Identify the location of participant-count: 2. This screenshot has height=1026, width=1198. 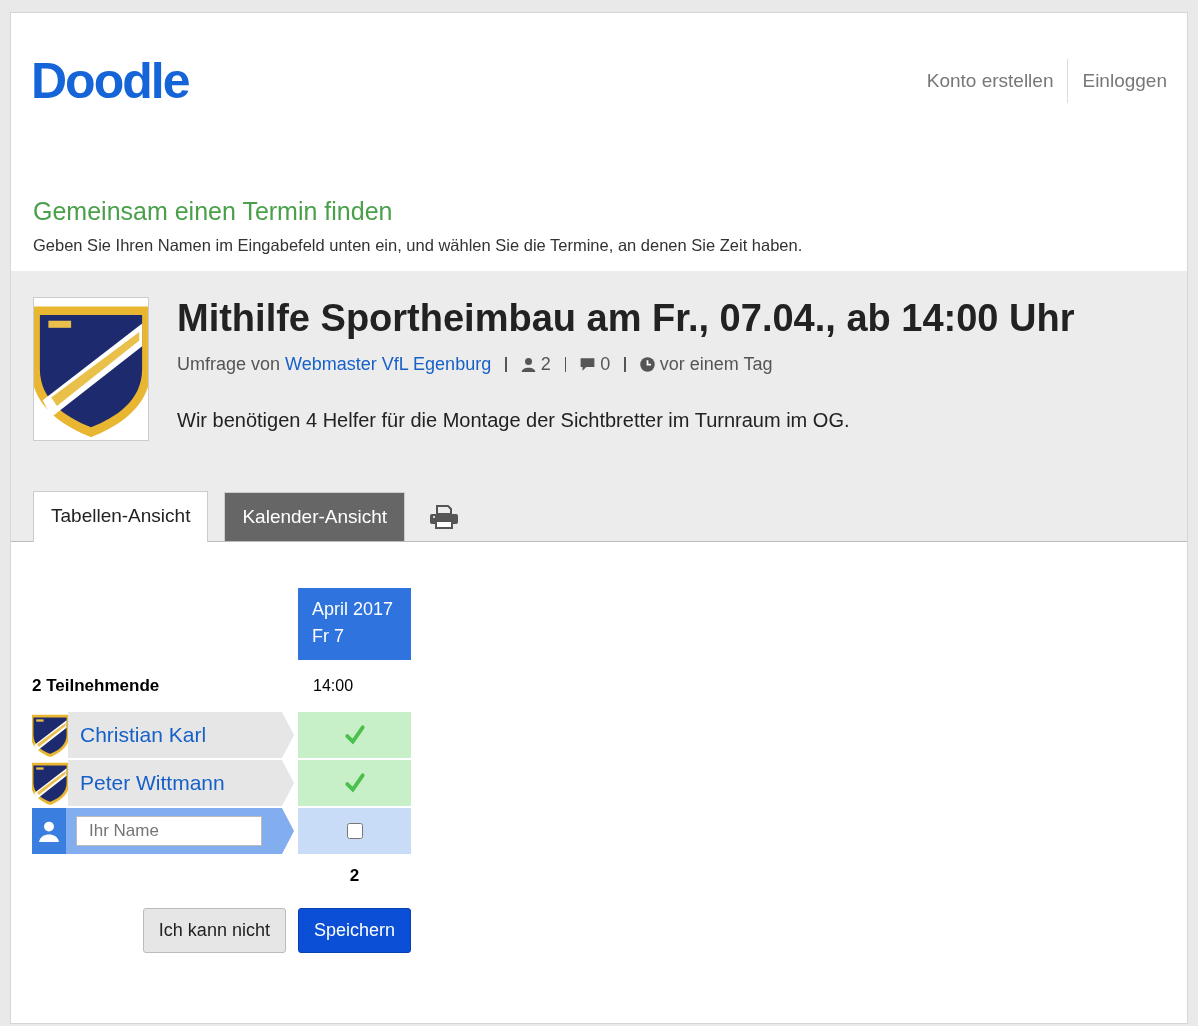
(545, 364).